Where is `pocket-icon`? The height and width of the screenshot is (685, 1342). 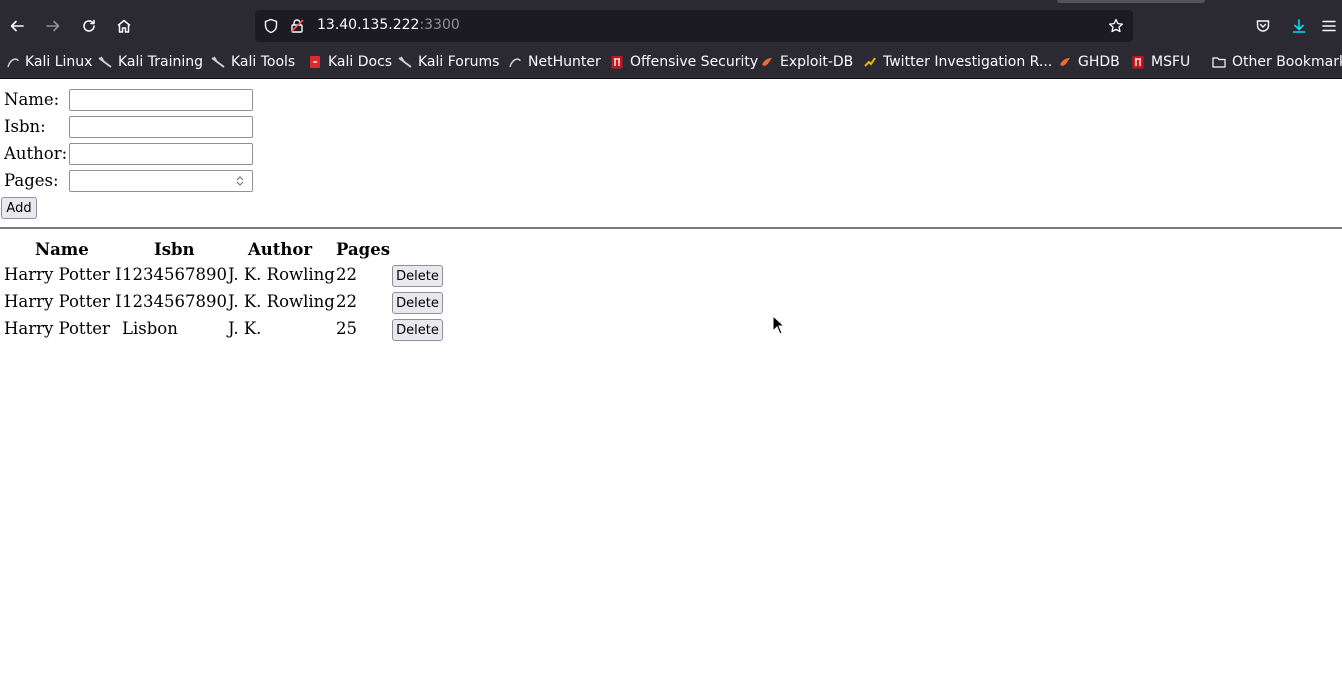 pocket-icon is located at coordinates (1263, 26).